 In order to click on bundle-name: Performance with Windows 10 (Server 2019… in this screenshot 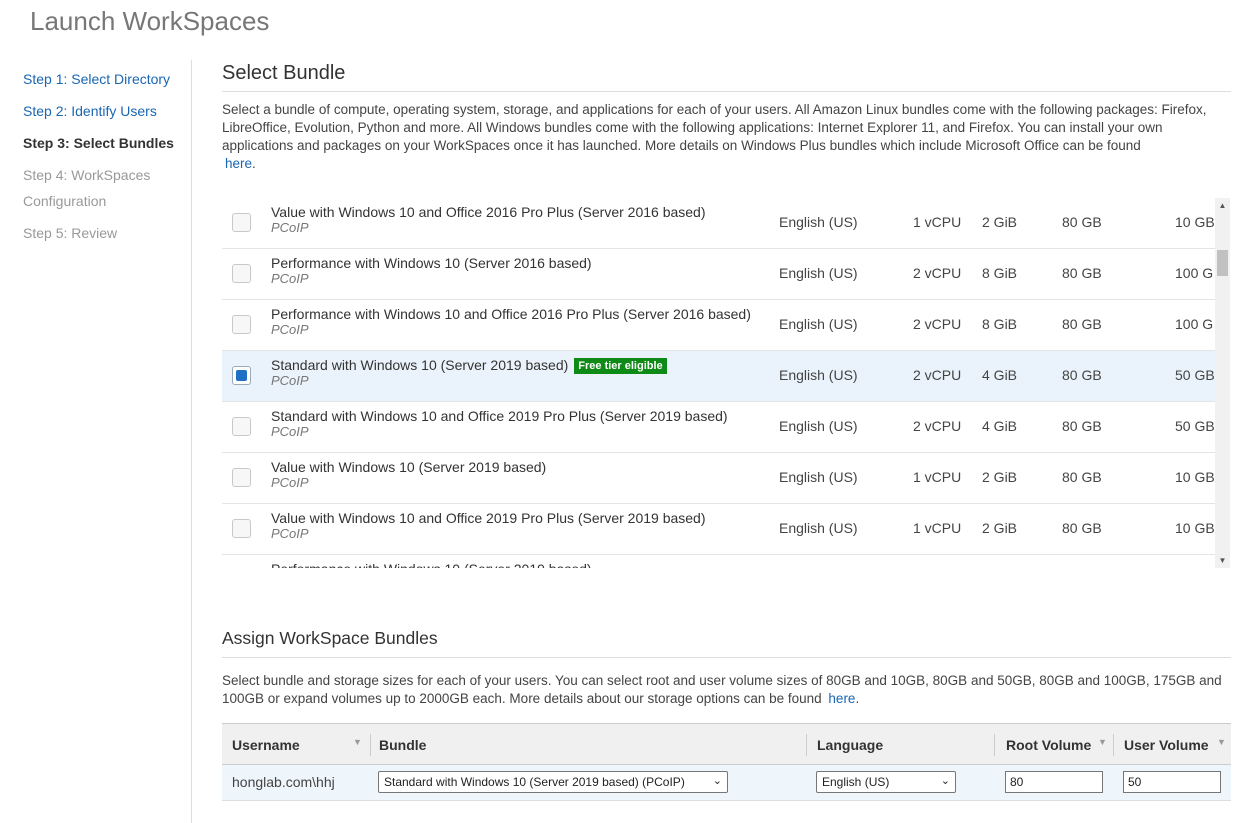, I will do `click(431, 564)`.